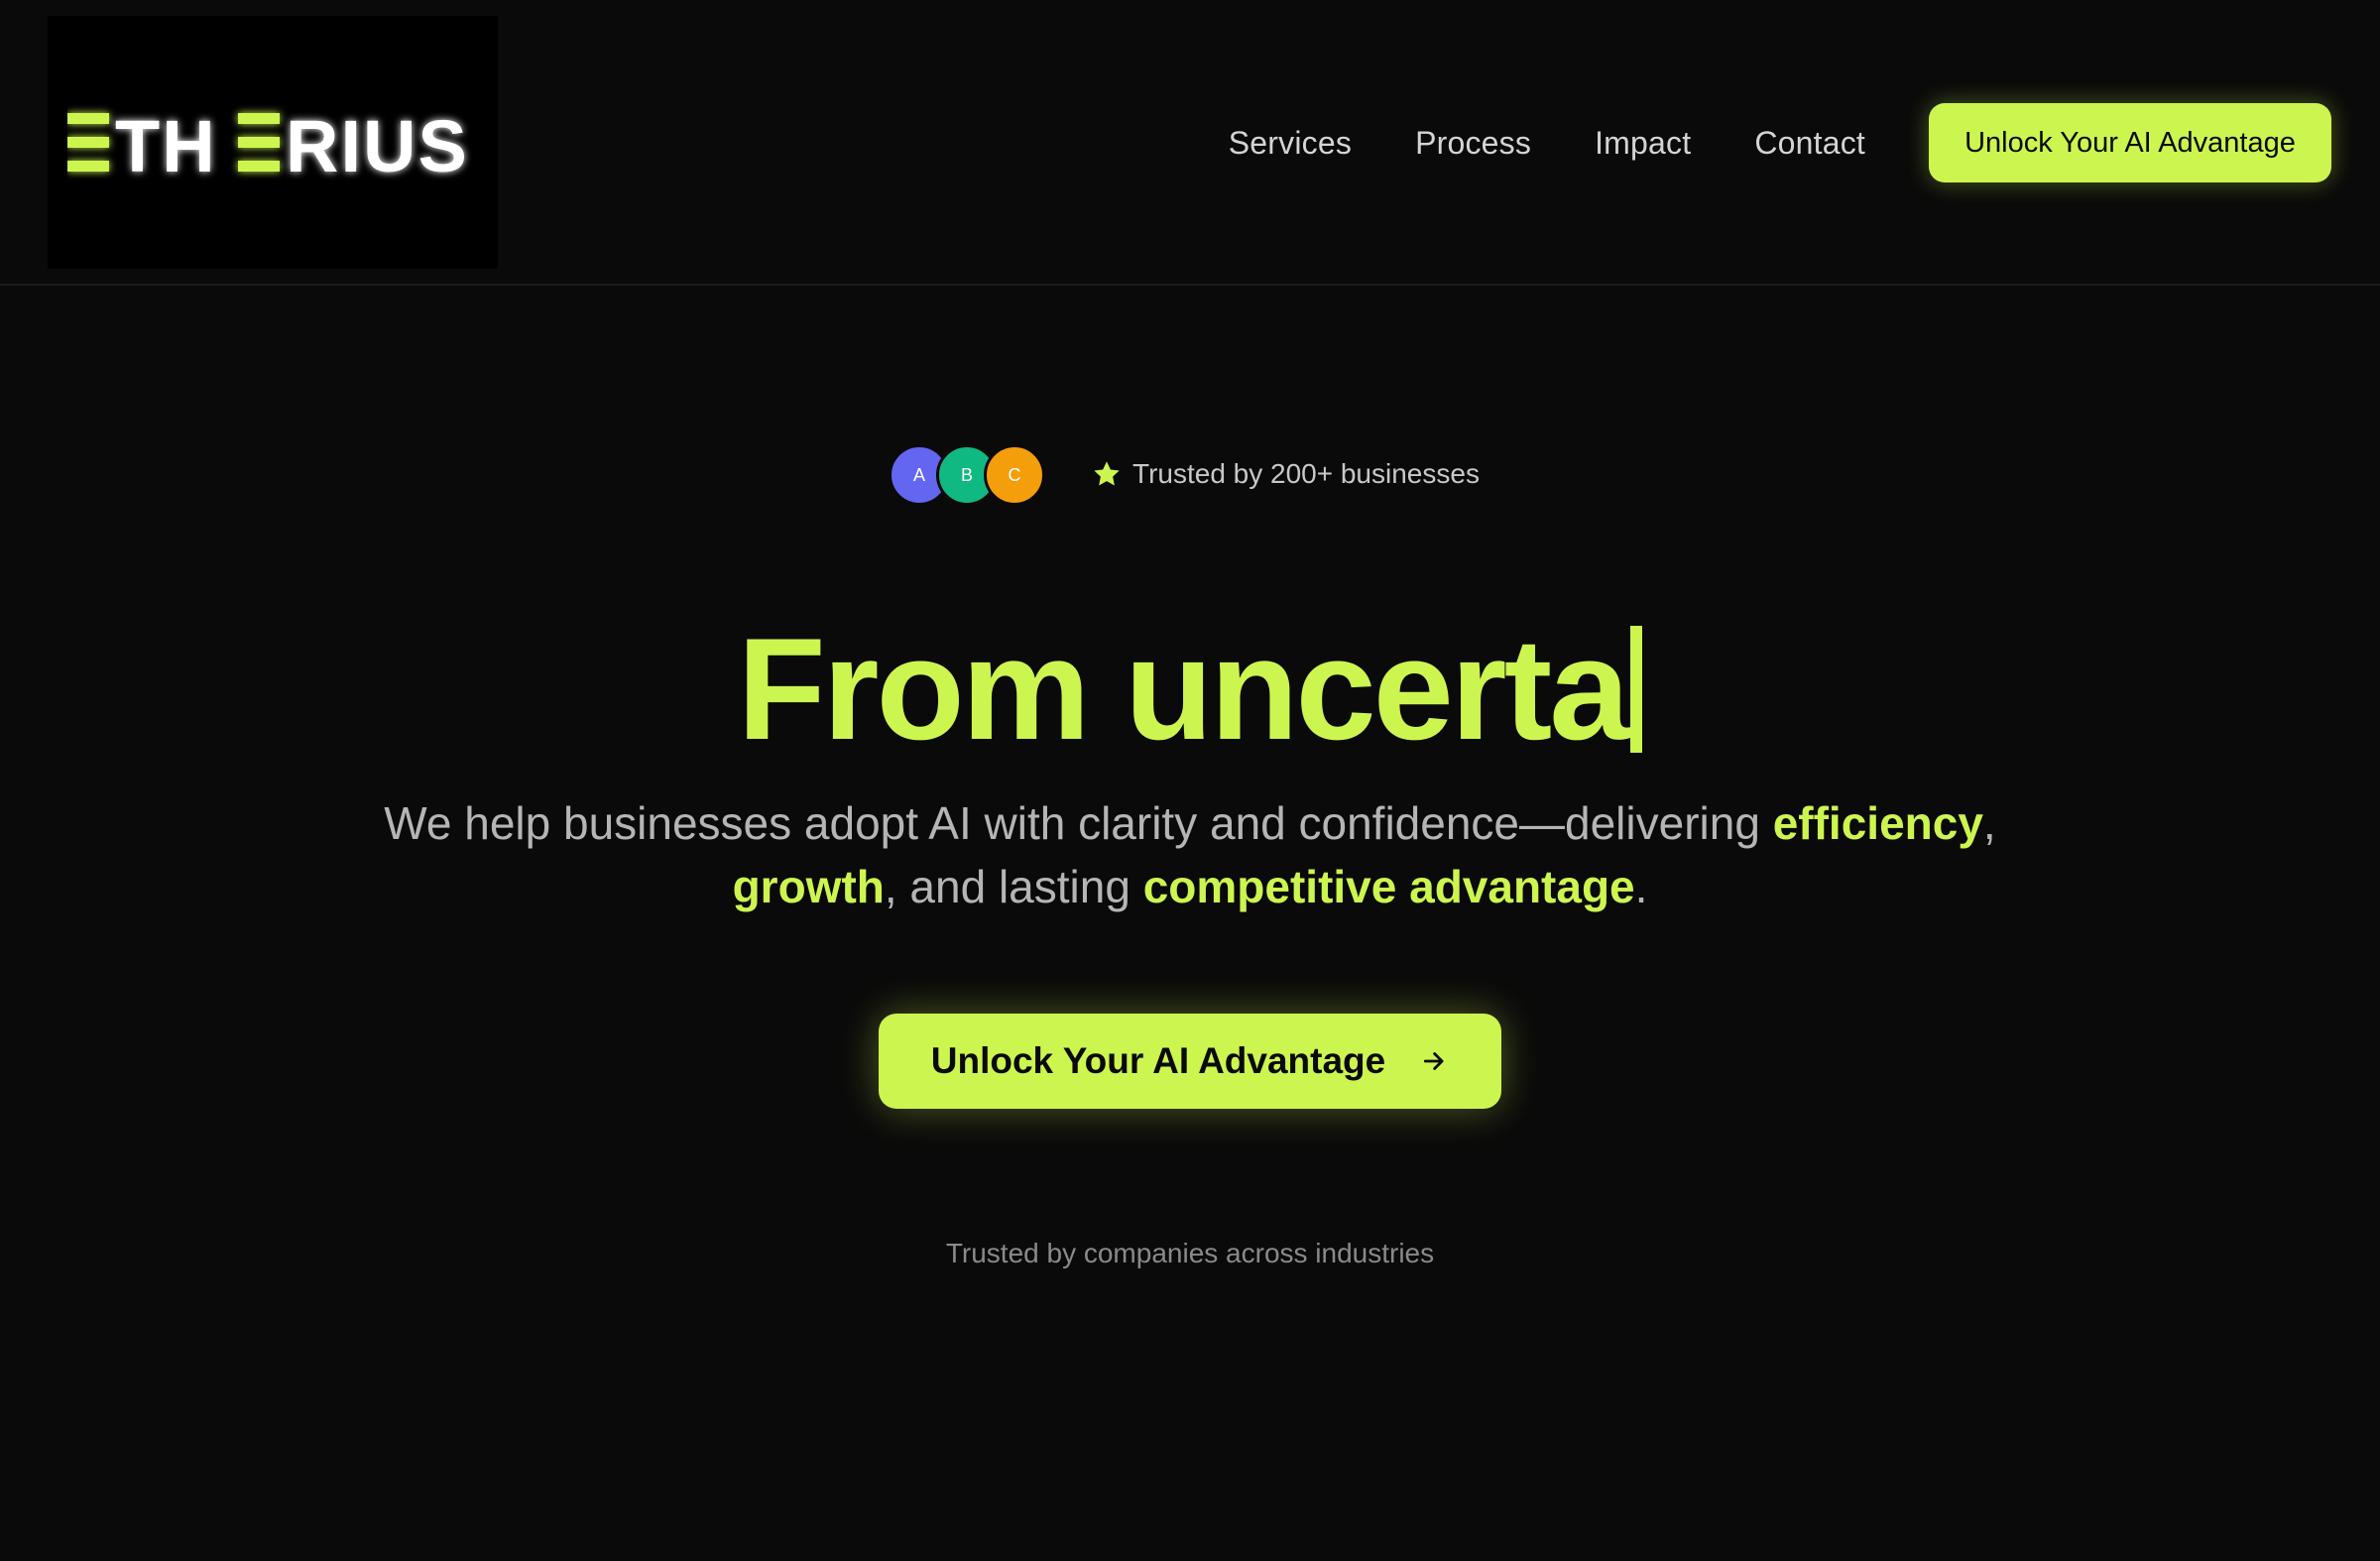 The height and width of the screenshot is (1561, 2380). Describe the element at coordinates (1434, 1061) in the screenshot. I see `arrow-right-icon` at that location.